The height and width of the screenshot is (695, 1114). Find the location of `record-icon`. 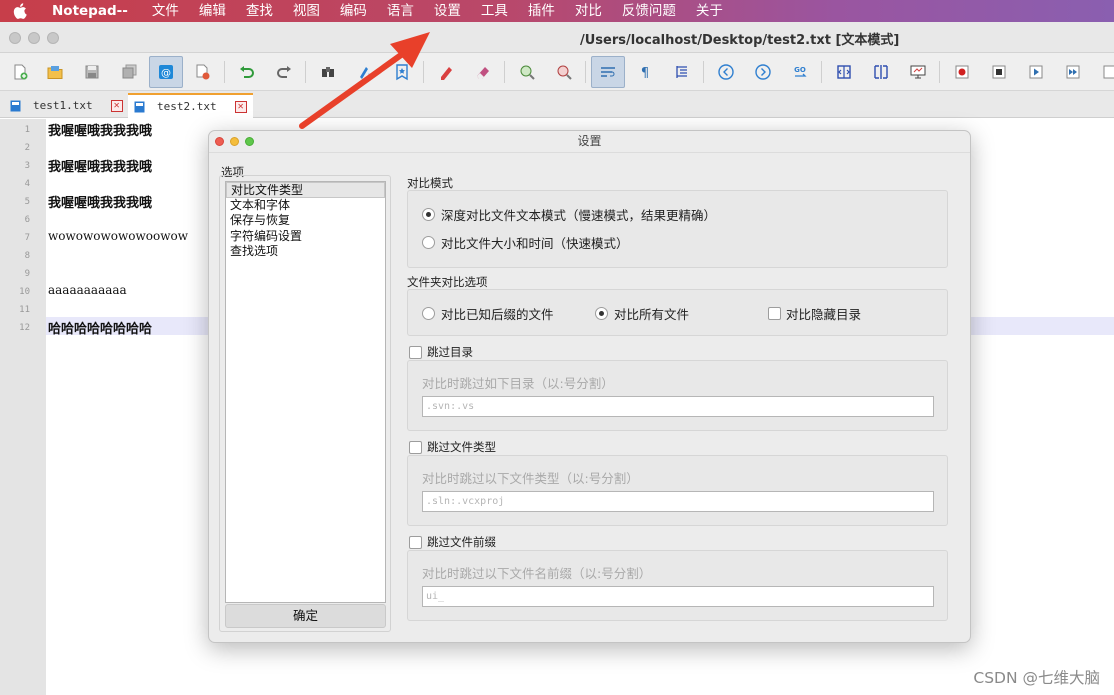

record-icon is located at coordinates (962, 72).